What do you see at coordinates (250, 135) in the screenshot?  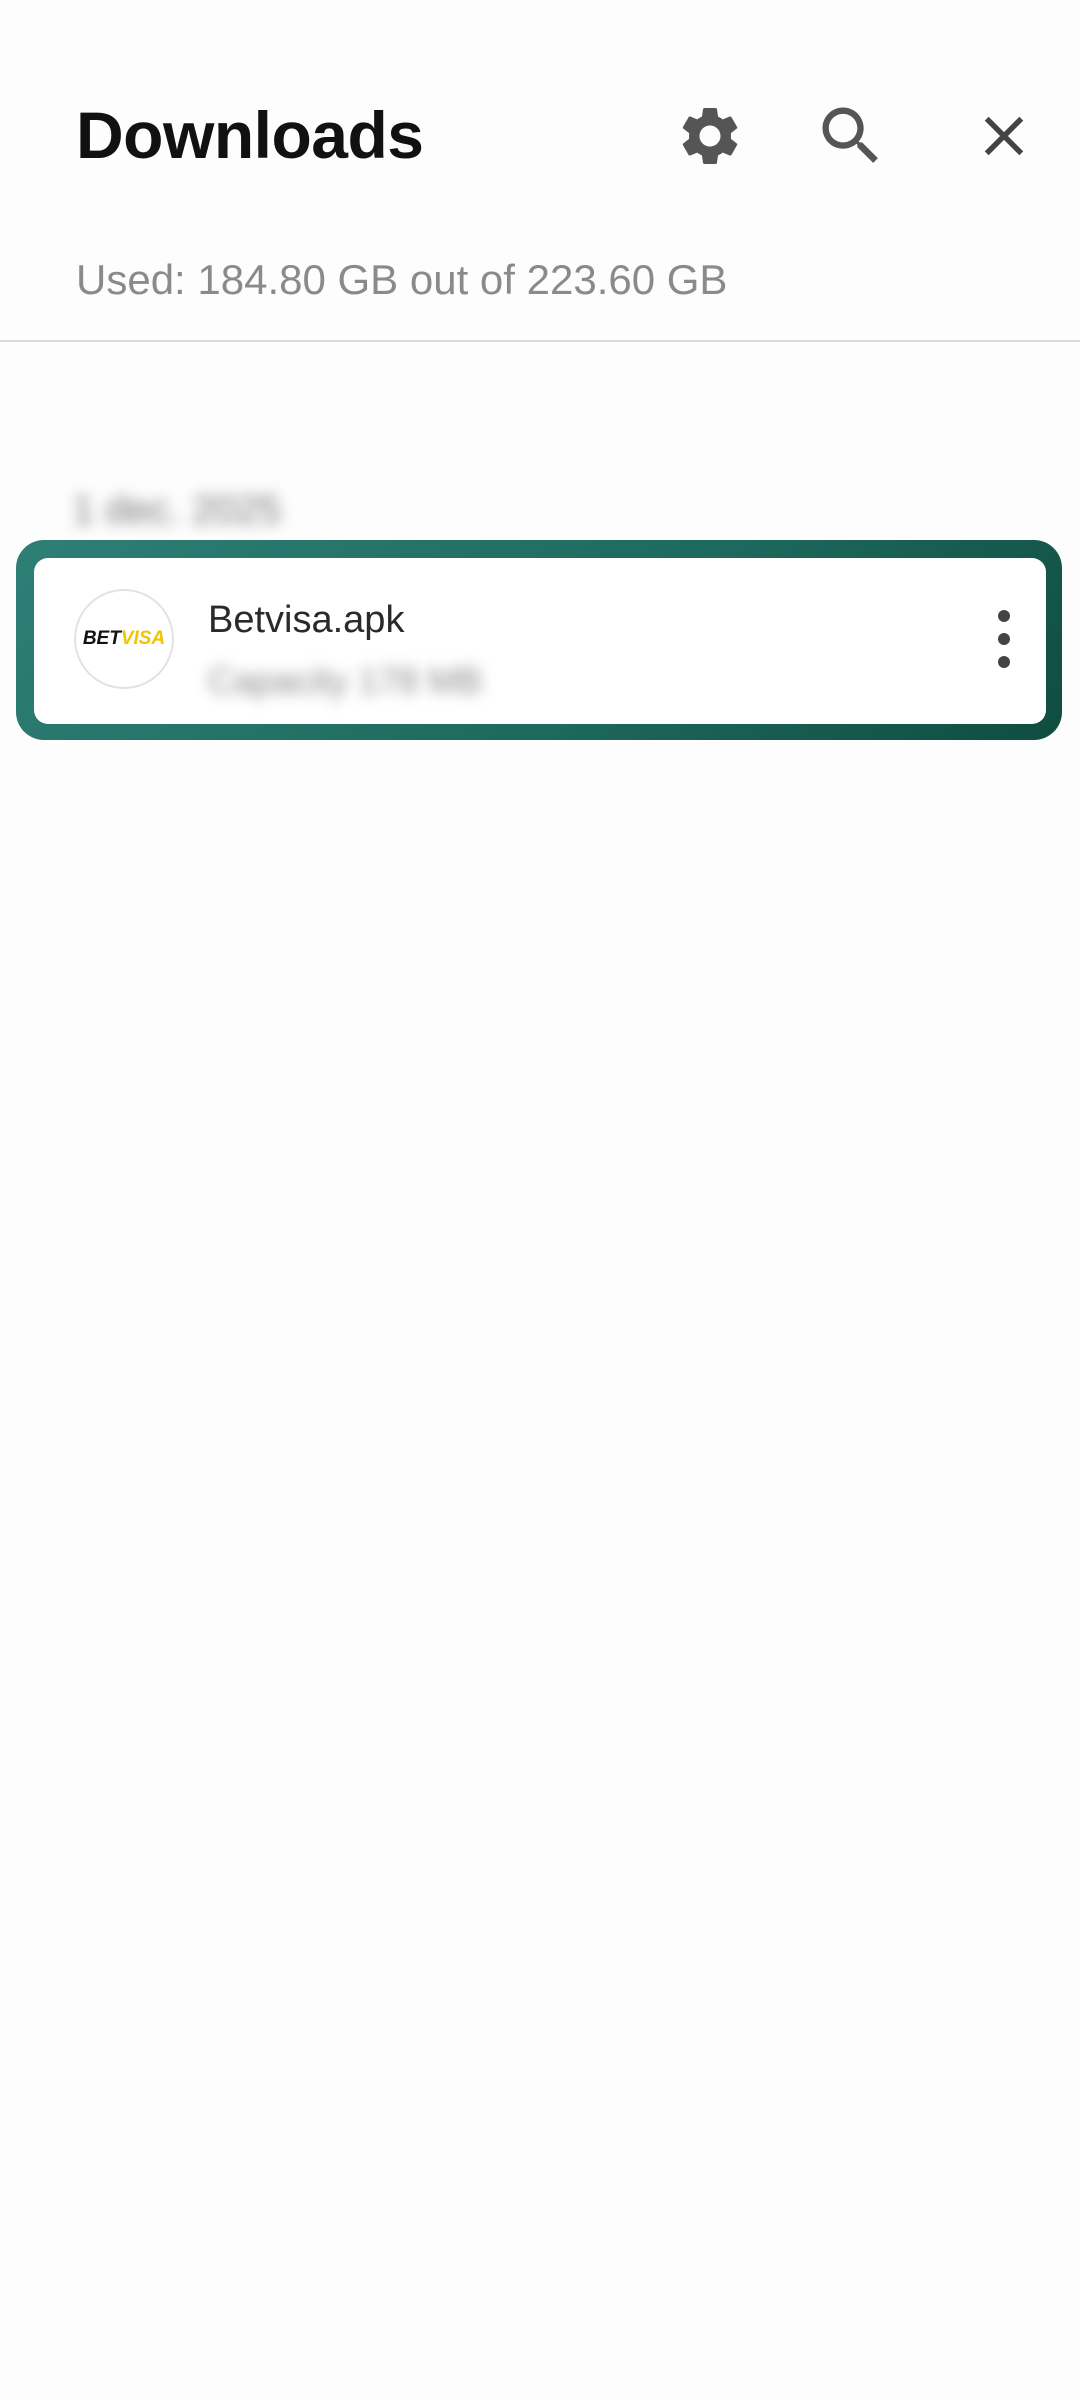 I see `page-title: Downloads` at bounding box center [250, 135].